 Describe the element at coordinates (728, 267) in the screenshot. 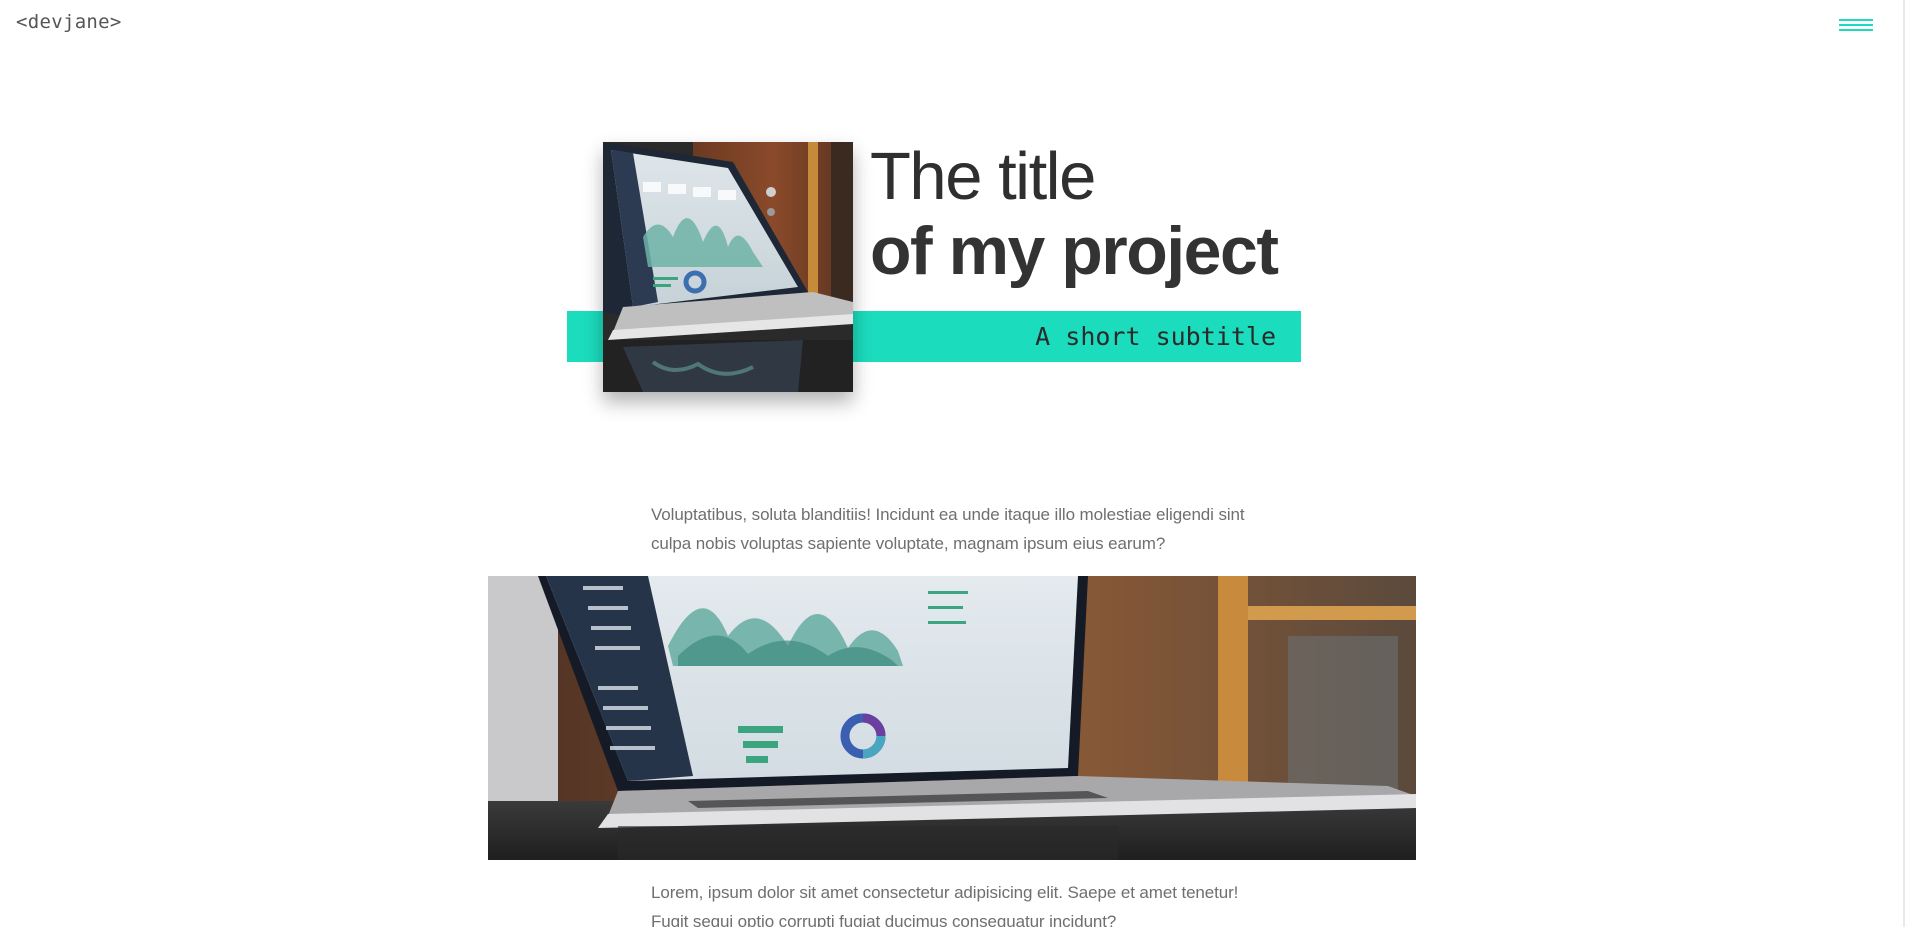

I see `hero-image` at that location.